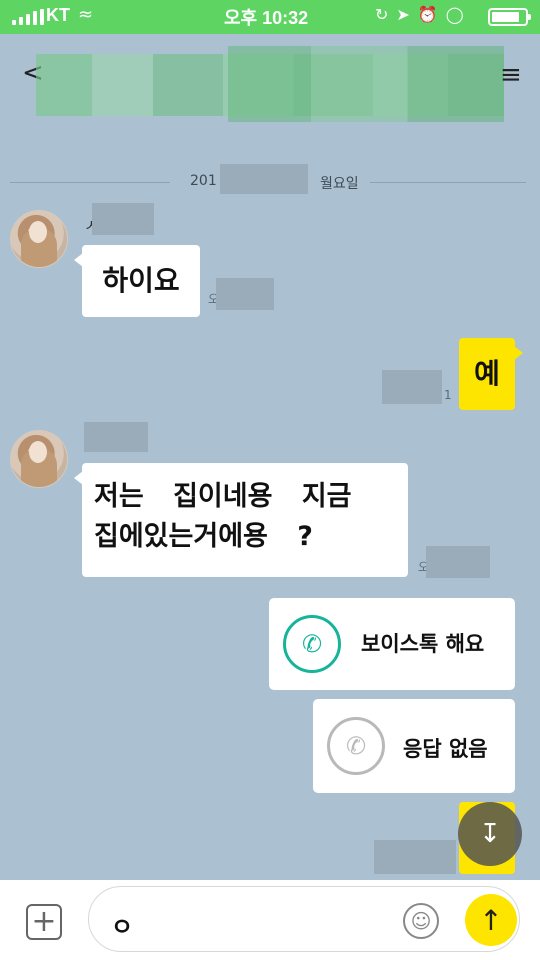 The width and height of the screenshot is (540, 960). What do you see at coordinates (223, 516) in the screenshot?
I see `message-text: 저는 집이네용 지금 집에있는거에용 ?` at bounding box center [223, 516].